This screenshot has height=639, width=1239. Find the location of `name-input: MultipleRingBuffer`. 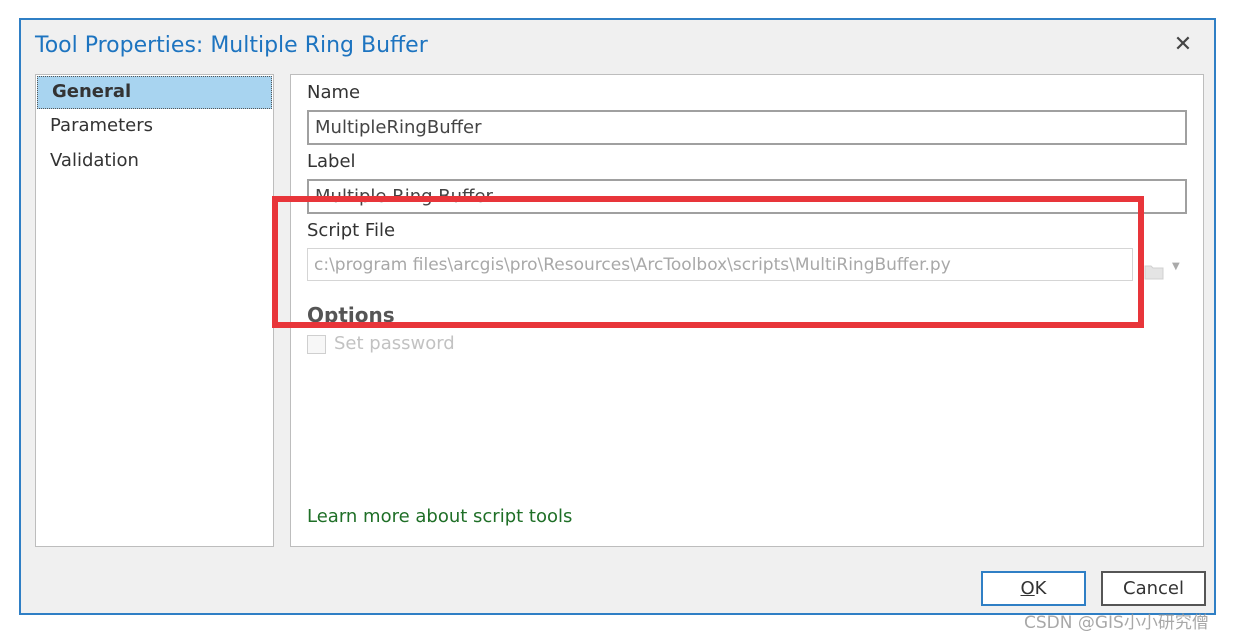

name-input: MultipleRingBuffer is located at coordinates (747, 127).